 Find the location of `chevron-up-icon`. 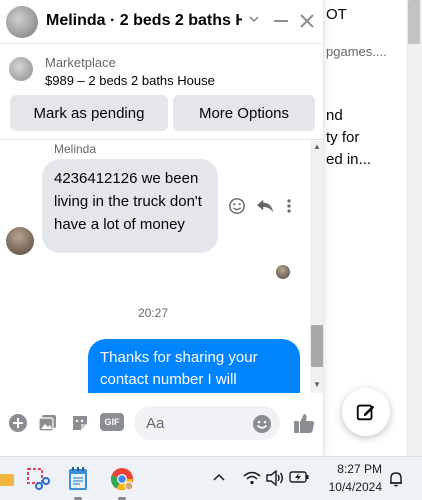

chevron-up-icon is located at coordinates (219, 478).